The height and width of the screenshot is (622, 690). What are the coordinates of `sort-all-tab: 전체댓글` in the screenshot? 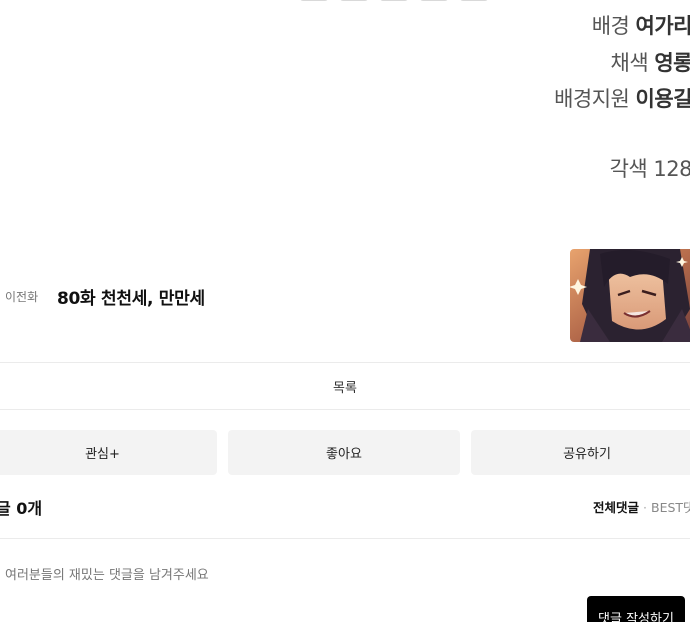 It's located at (616, 507).